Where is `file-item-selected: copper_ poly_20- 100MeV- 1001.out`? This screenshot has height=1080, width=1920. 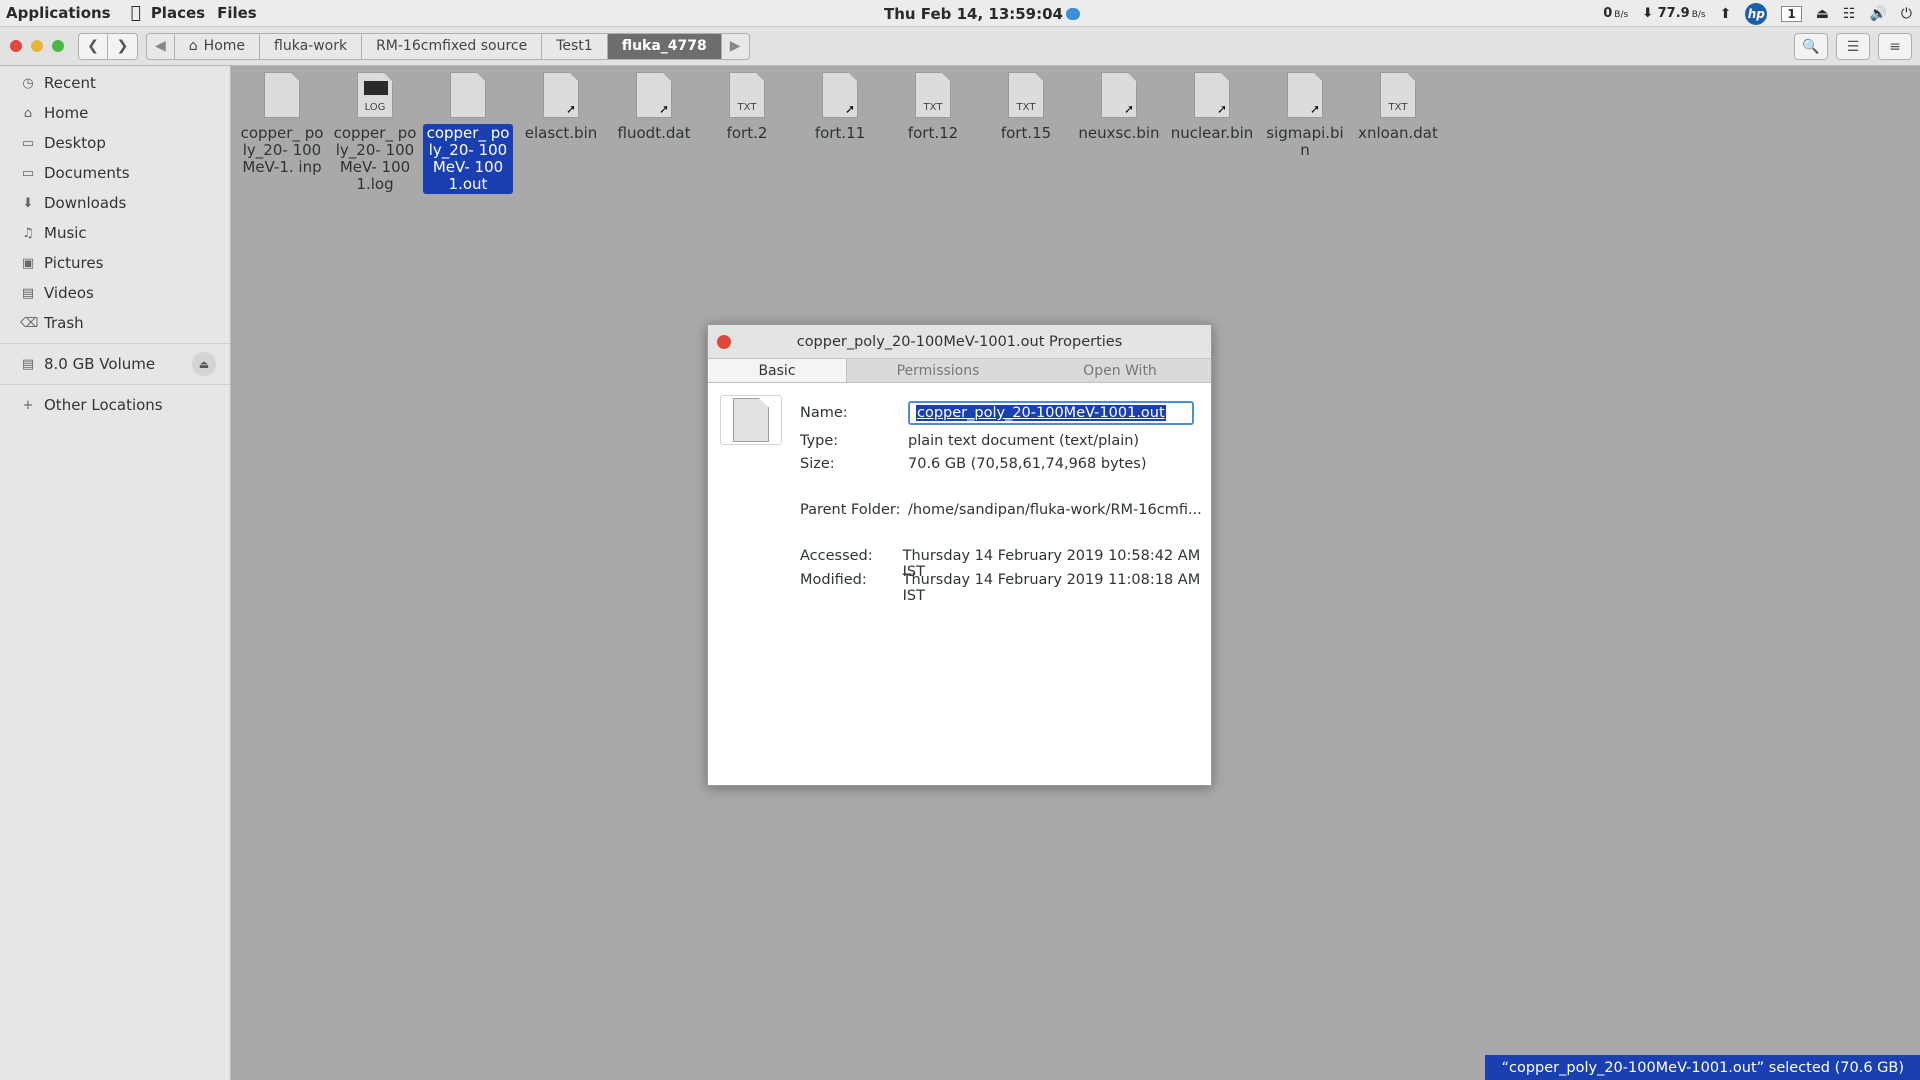
file-item-selected: copper_ poly_20- 100MeV- 1001.out is located at coordinates (468, 133).